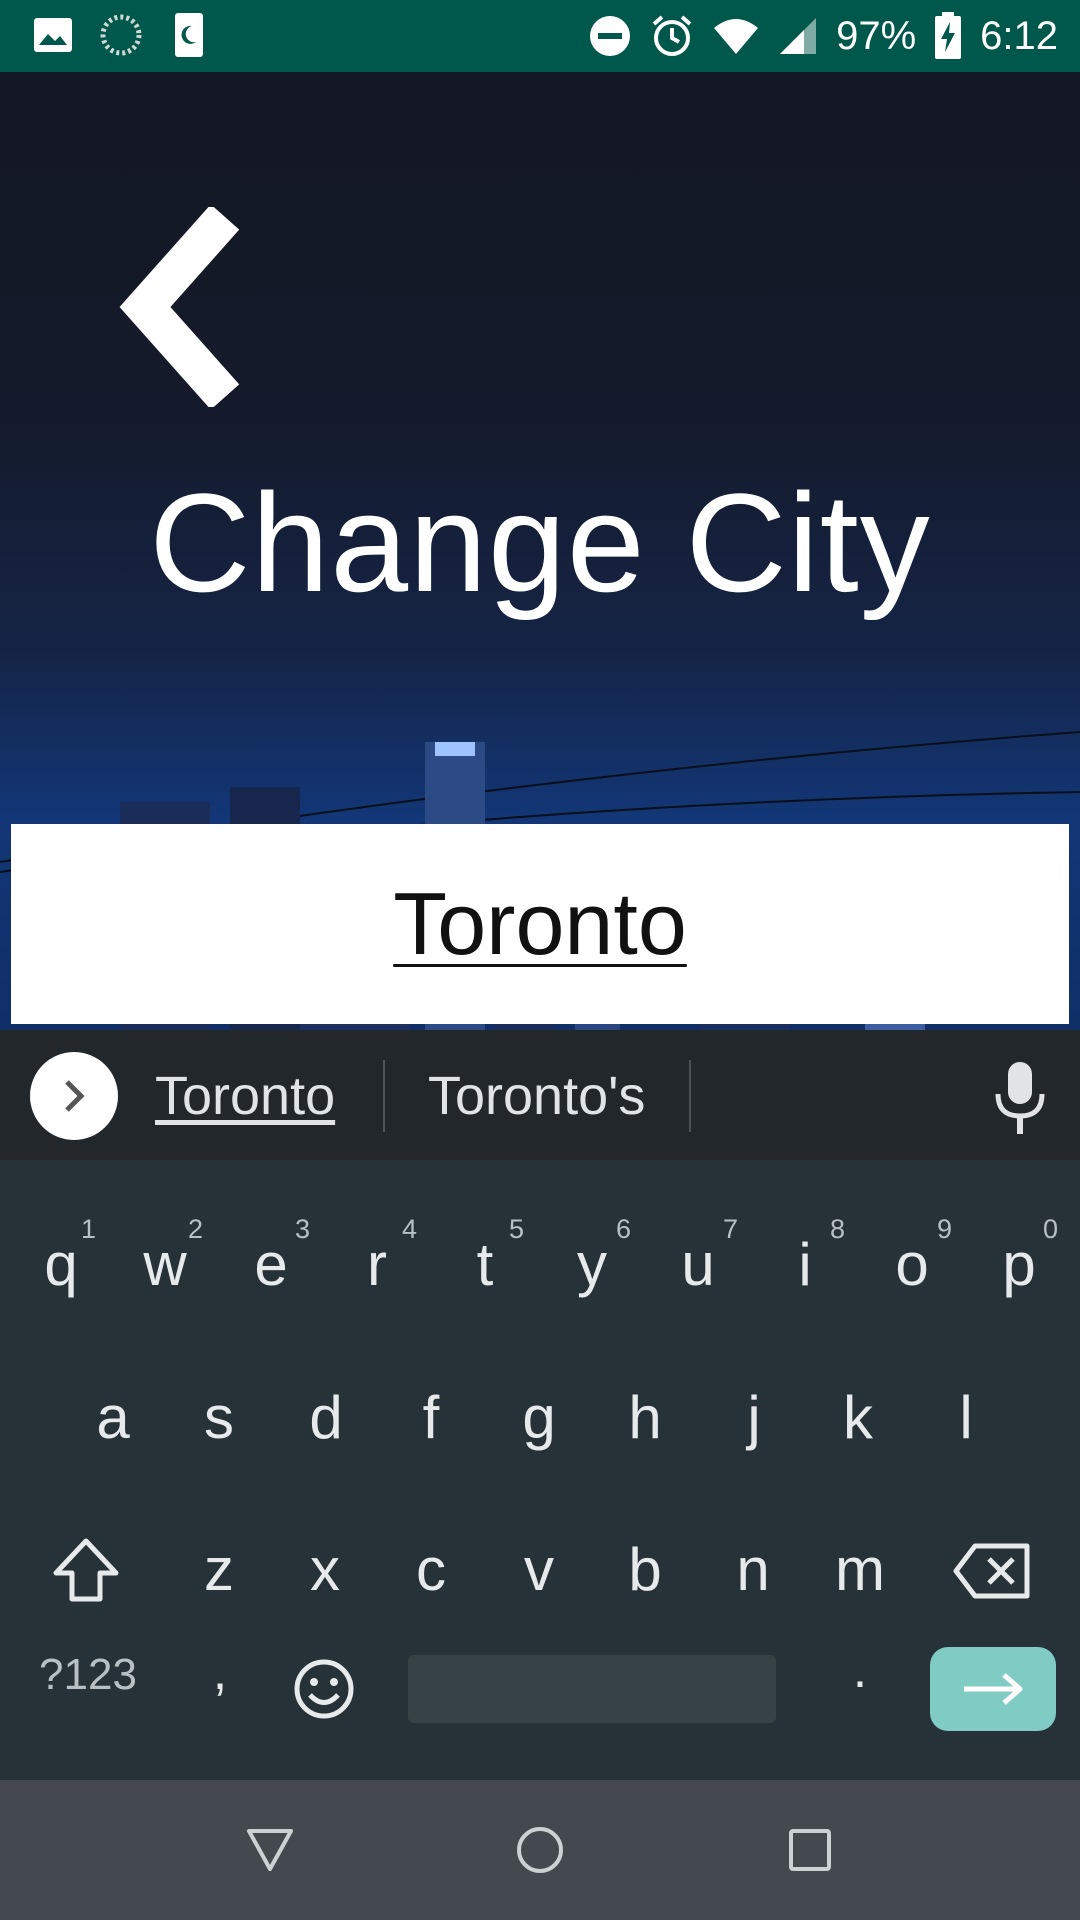 The height and width of the screenshot is (1920, 1080). Describe the element at coordinates (945, 1229) in the screenshot. I see `key-o-hint: 9` at that location.